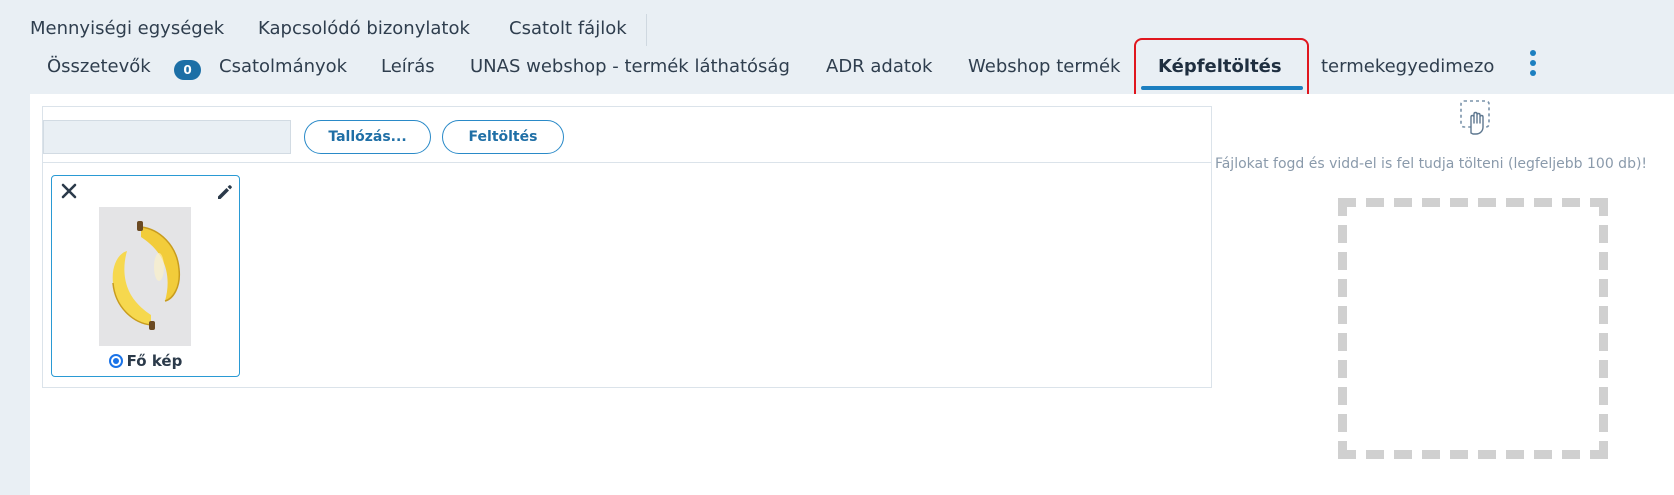 This screenshot has height=495, width=1674. Describe the element at coordinates (1221, 70) in the screenshot. I see `active-tab-highlight` at that location.